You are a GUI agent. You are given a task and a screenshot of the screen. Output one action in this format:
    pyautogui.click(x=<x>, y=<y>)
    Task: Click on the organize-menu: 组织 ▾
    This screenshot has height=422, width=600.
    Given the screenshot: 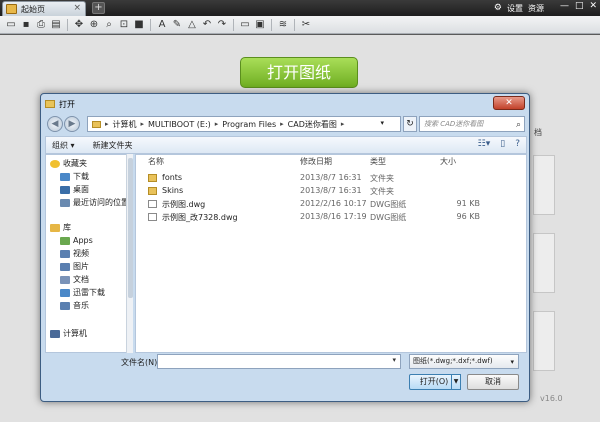 What is the action you would take?
    pyautogui.click(x=63, y=145)
    